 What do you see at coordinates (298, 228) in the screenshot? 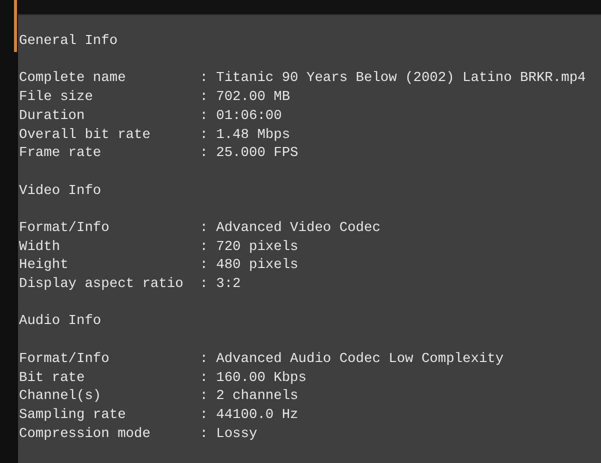
I see `field-value: Advanced Video Codec` at bounding box center [298, 228].